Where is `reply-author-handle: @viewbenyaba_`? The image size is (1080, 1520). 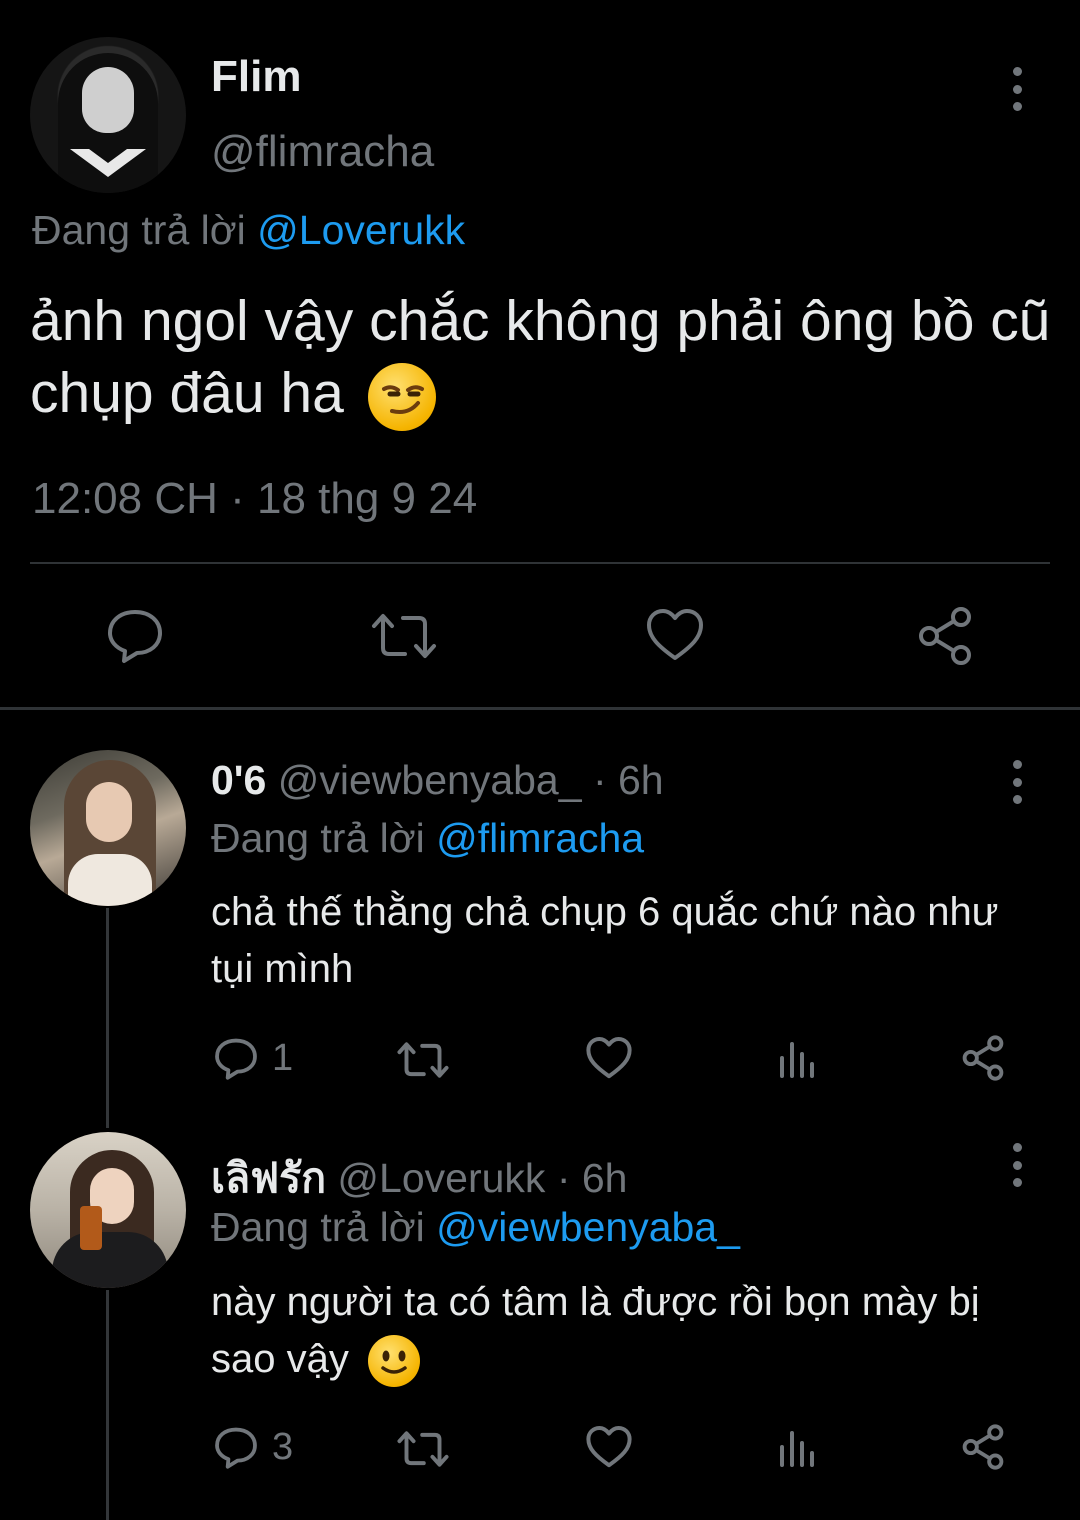
reply-author-handle: @viewbenyaba_ is located at coordinates (430, 780).